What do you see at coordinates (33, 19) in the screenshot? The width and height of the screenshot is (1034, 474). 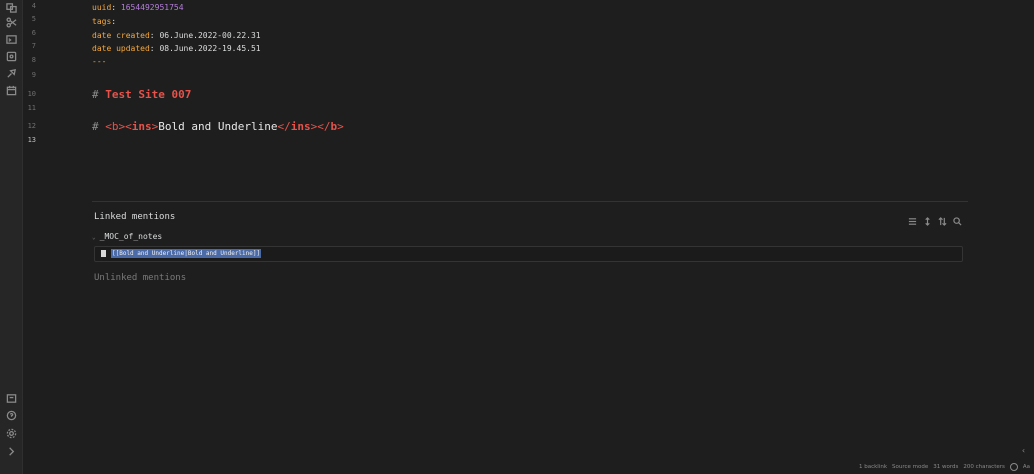 I see `line-number: 5` at bounding box center [33, 19].